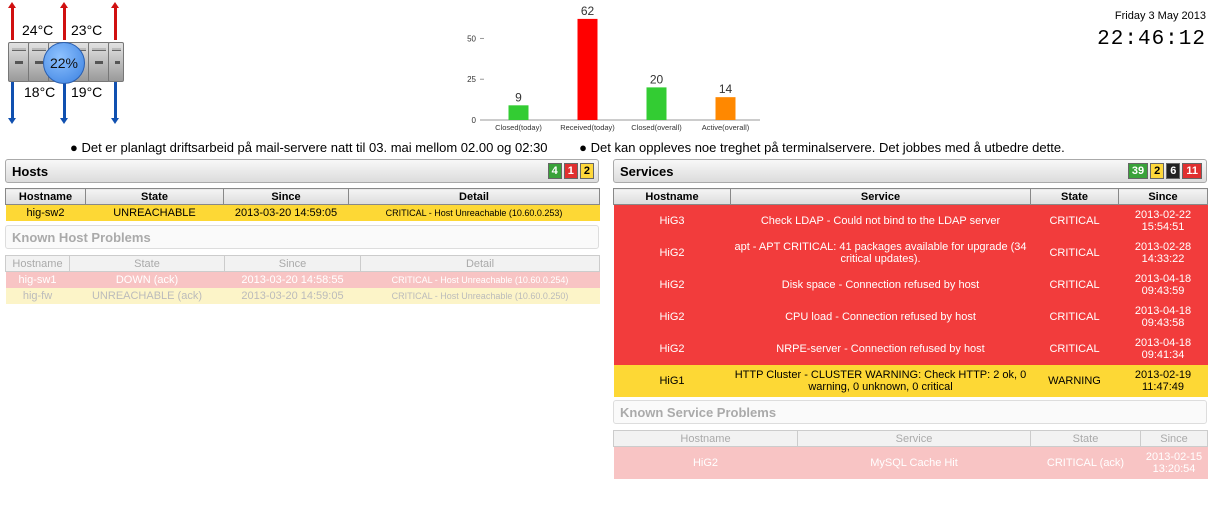 The height and width of the screenshot is (505, 1214). Describe the element at coordinates (672, 380) in the screenshot. I see `service-host: HiG1` at that location.